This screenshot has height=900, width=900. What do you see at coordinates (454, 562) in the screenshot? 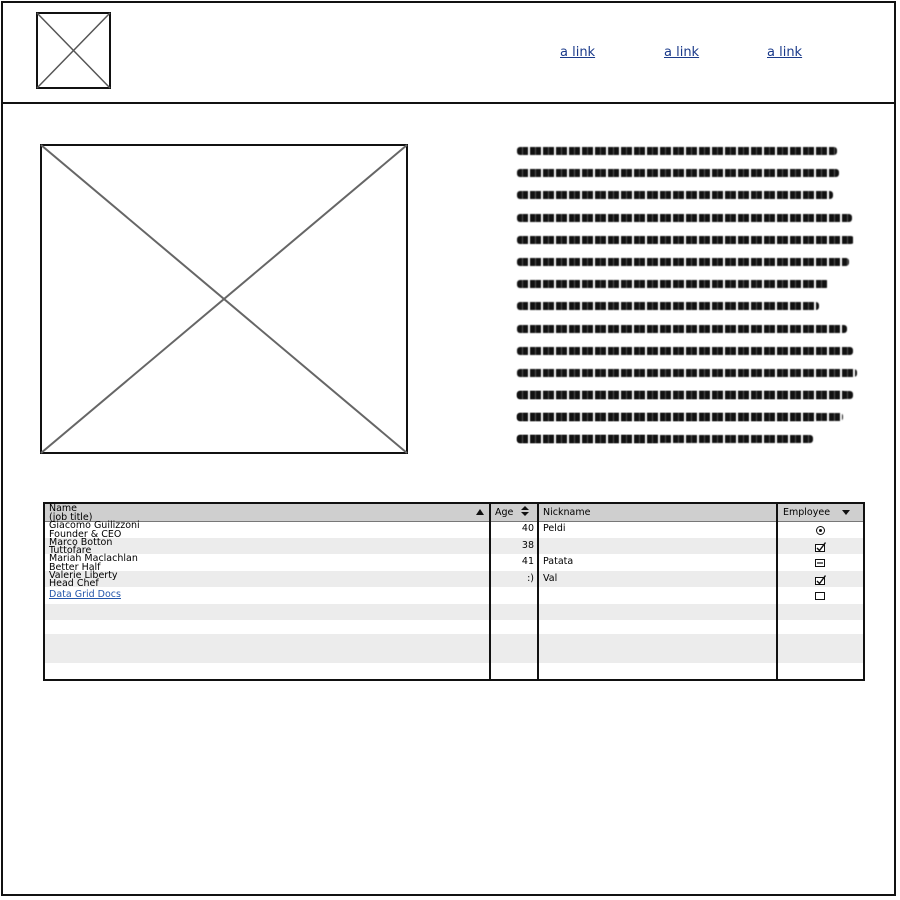
I see `table-row: Mariah Maclachlan Better Half 41 Patata` at bounding box center [454, 562].